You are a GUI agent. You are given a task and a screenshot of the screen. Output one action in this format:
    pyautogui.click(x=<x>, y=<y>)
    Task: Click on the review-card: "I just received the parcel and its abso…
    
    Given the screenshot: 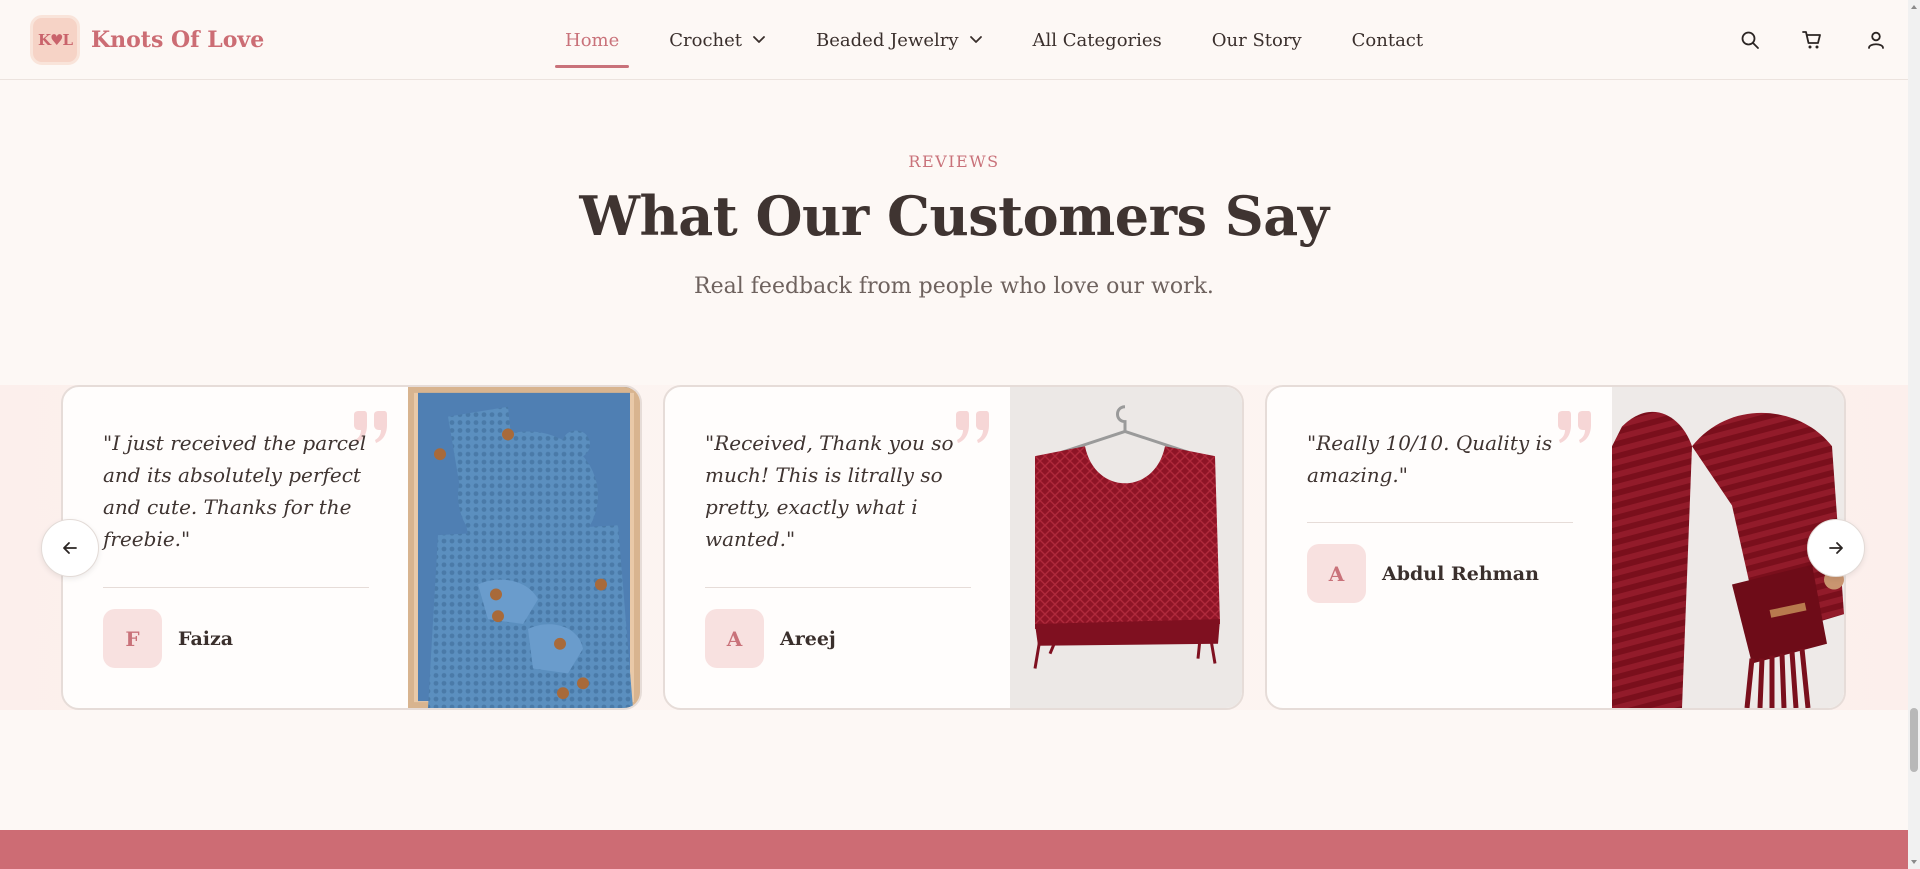 What is the action you would take?
    pyautogui.click(x=351, y=547)
    